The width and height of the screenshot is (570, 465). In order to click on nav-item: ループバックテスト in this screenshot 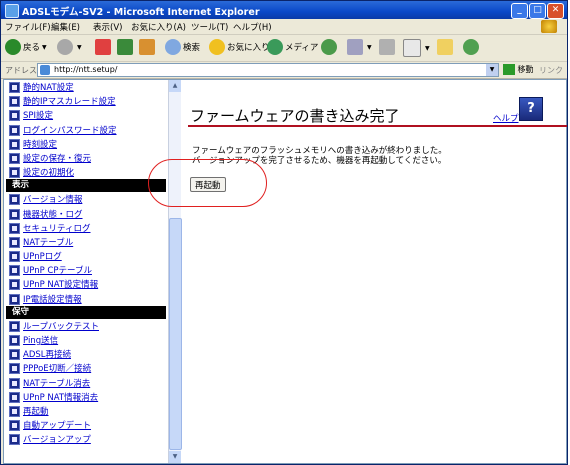, I will do `click(86, 326)`.